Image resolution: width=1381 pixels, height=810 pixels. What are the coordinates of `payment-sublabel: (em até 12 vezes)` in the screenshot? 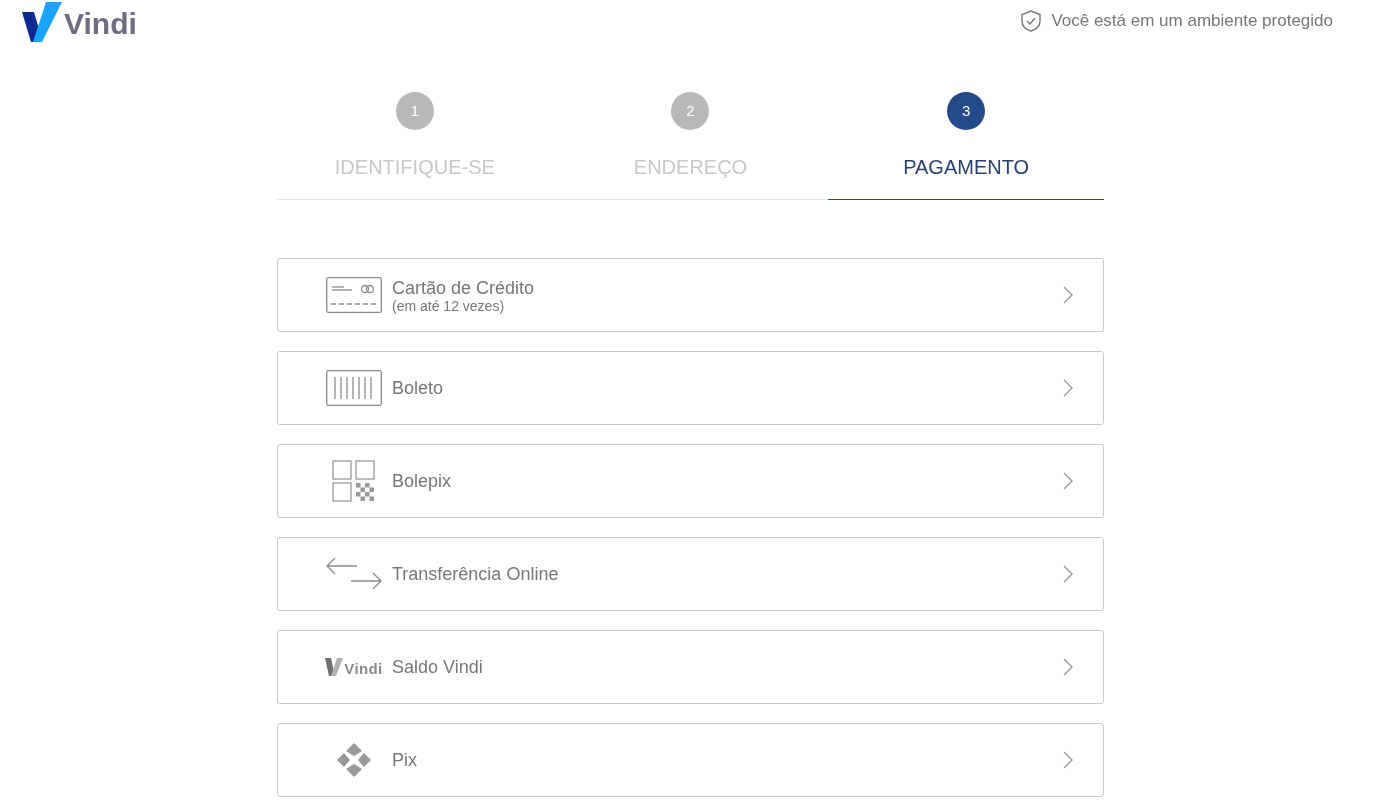 It's located at (449, 306).